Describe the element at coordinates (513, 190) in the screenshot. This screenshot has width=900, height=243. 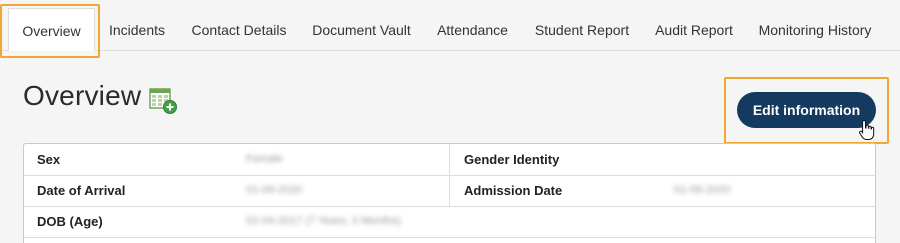
I see `admission-date-label: Admission Date` at that location.